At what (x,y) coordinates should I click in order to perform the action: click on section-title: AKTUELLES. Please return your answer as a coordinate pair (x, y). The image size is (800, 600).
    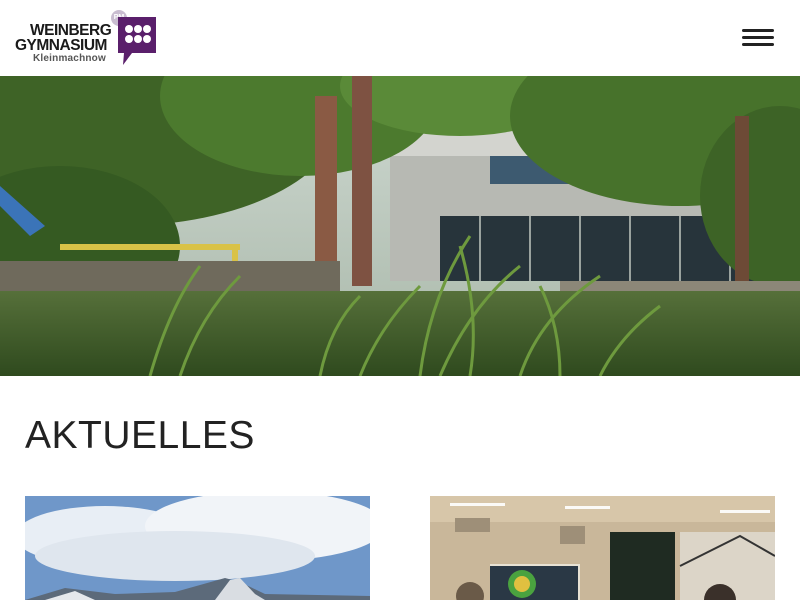
    Looking at the image, I should click on (140, 435).